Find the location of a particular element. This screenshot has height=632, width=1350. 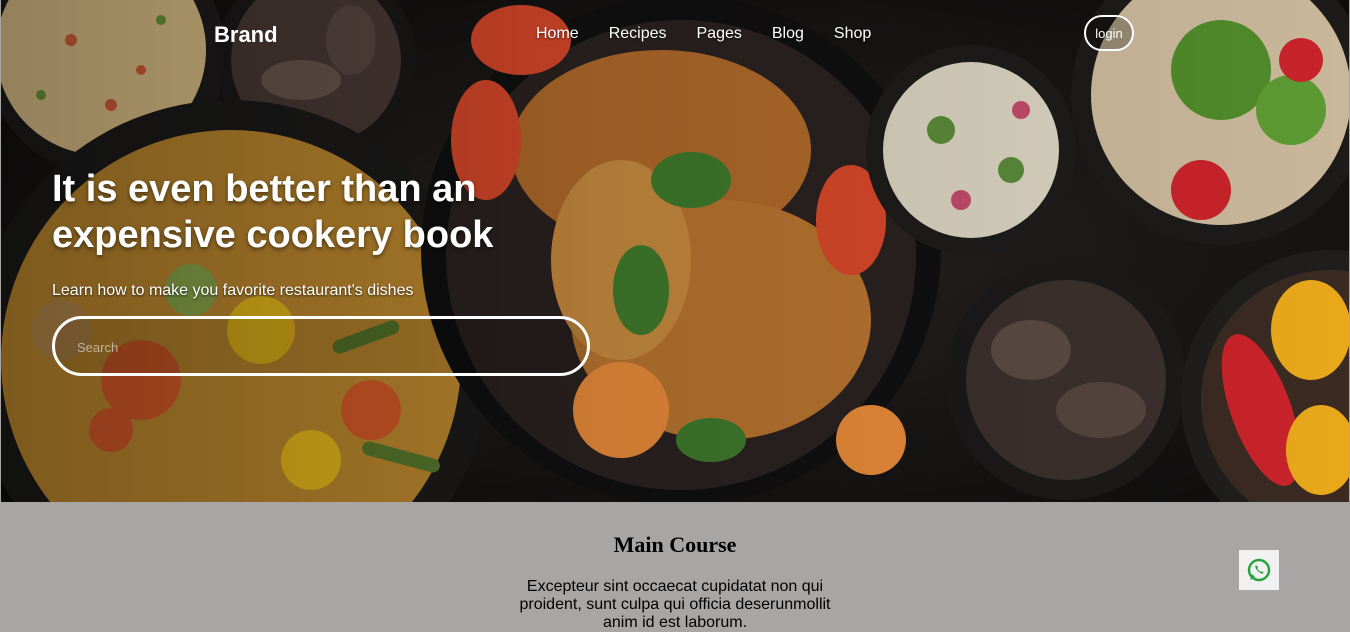

nav-item-blog: Blog is located at coordinates (788, 34).